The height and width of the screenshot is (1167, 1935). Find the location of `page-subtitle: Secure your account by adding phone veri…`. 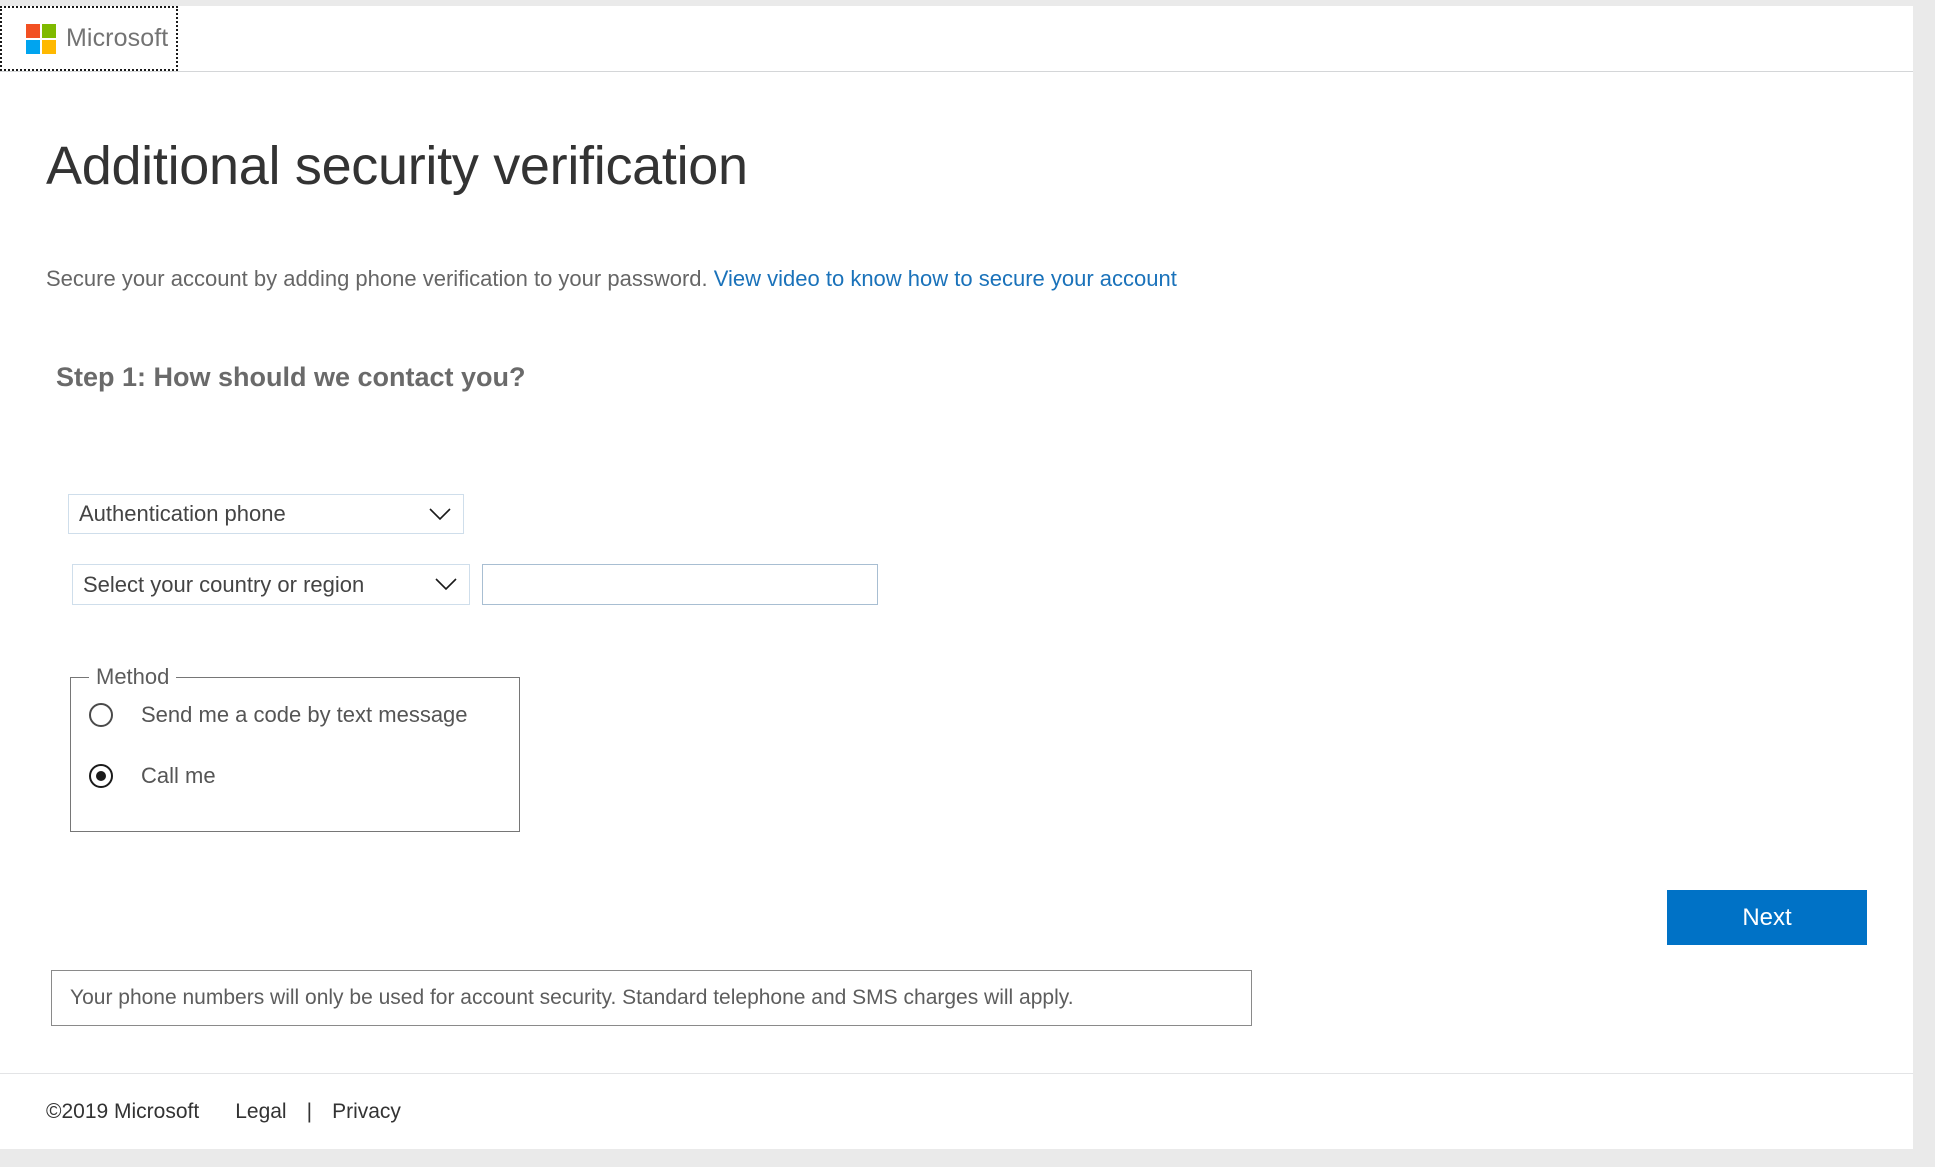

page-subtitle: Secure your account by adding phone veri… is located at coordinates (611, 279).